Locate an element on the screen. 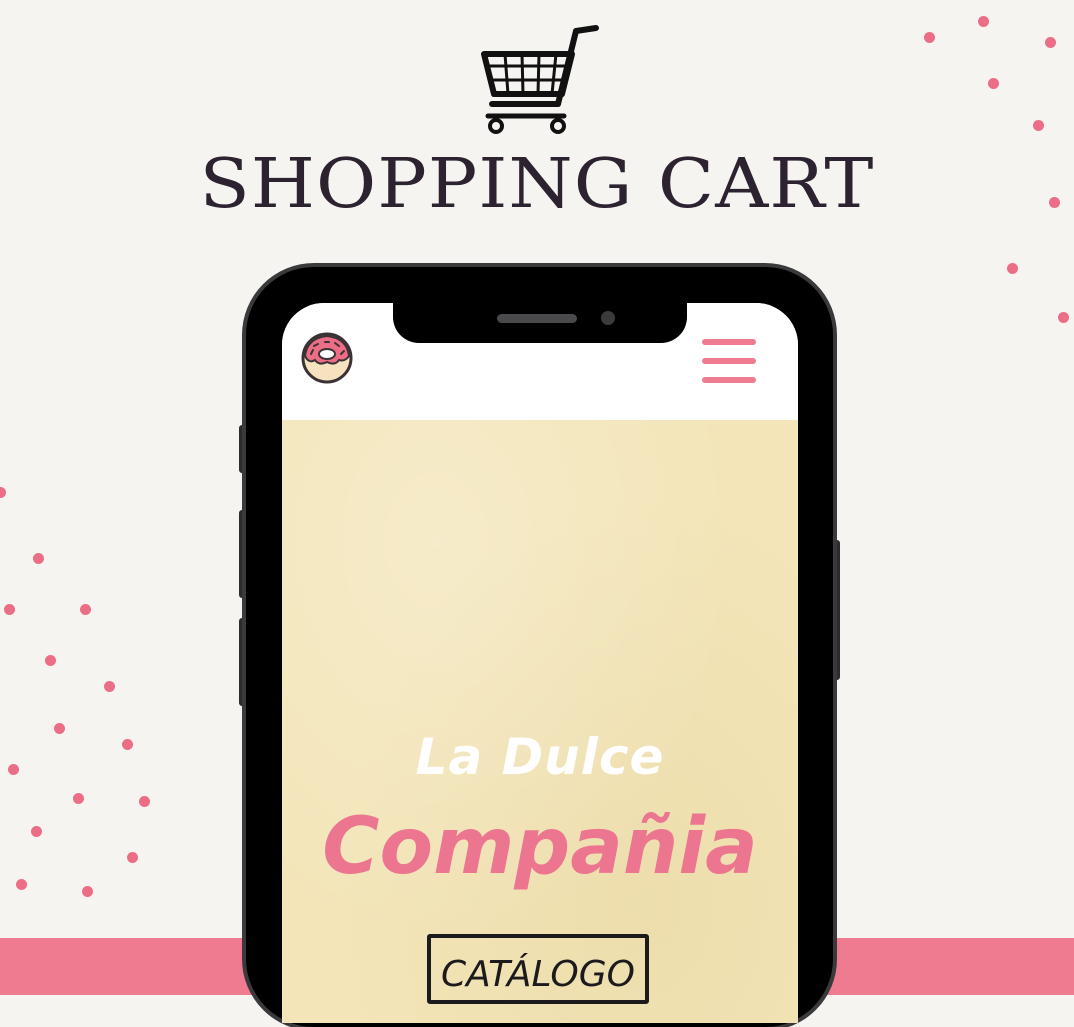  shopping-cart-icon-graphic is located at coordinates (540, 79).